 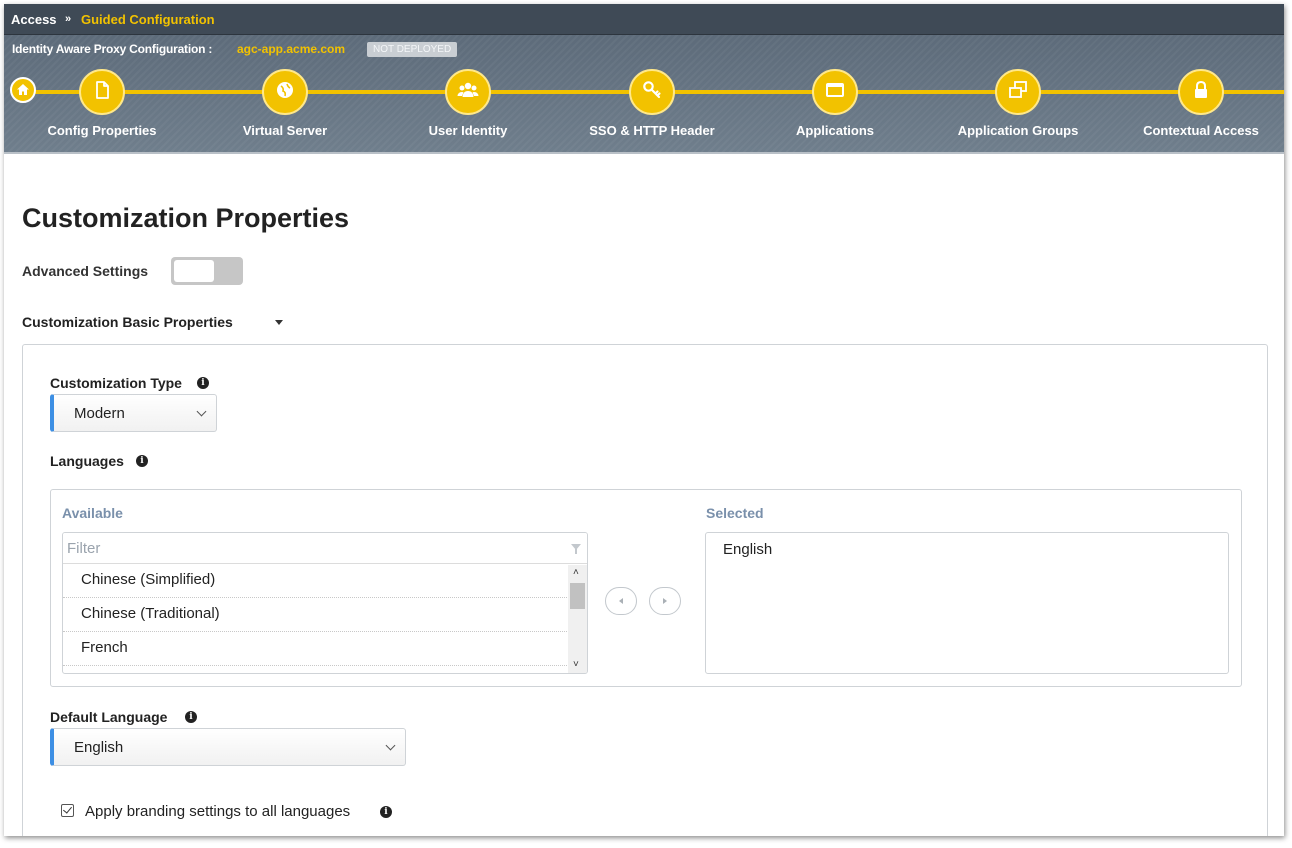 I want to click on move-right-button, so click(x=665, y=601).